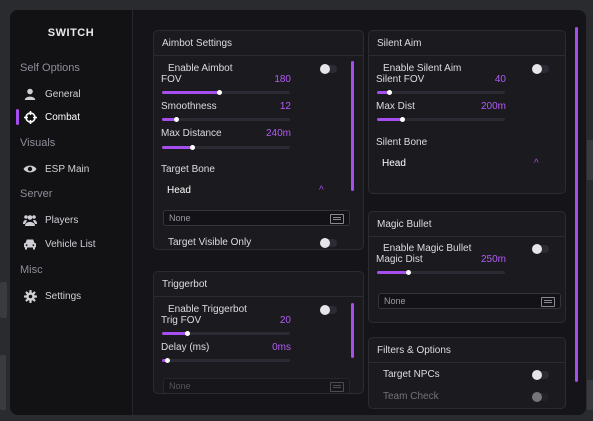  I want to click on enable-triggerbot-label: Enable Triggerbot, so click(207, 309).